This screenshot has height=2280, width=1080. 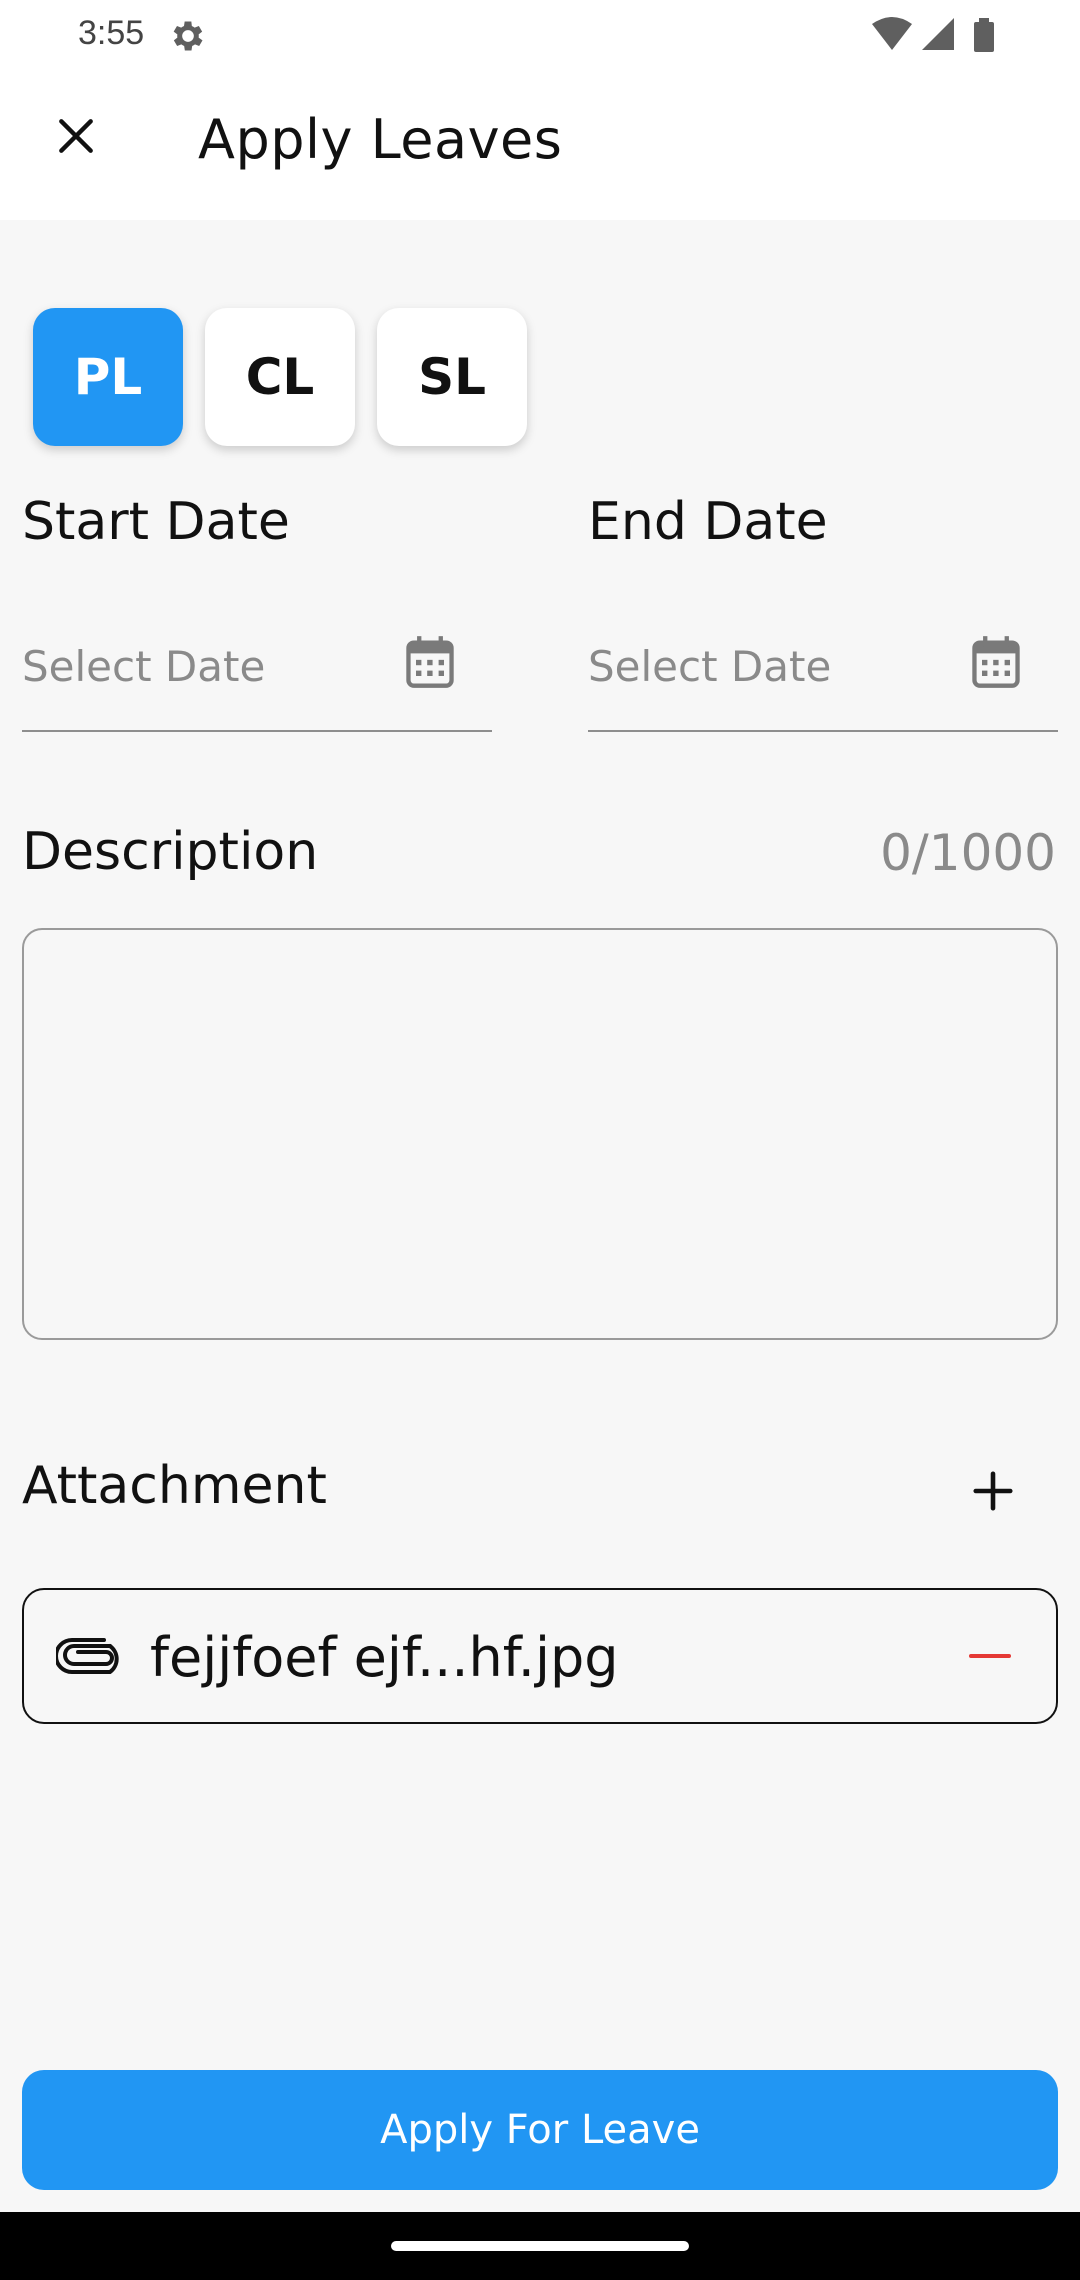 I want to click on end-date-placeholder: Select Date, so click(x=710, y=666).